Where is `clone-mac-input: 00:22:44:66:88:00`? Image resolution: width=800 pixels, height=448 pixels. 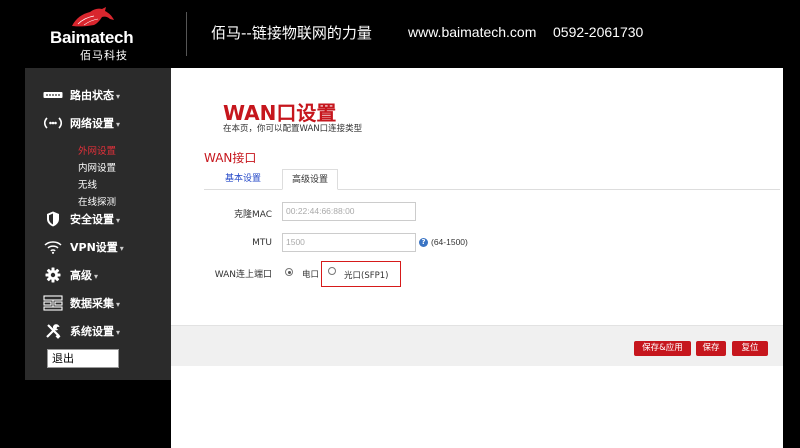 clone-mac-input: 00:22:44:66:88:00 is located at coordinates (349, 211).